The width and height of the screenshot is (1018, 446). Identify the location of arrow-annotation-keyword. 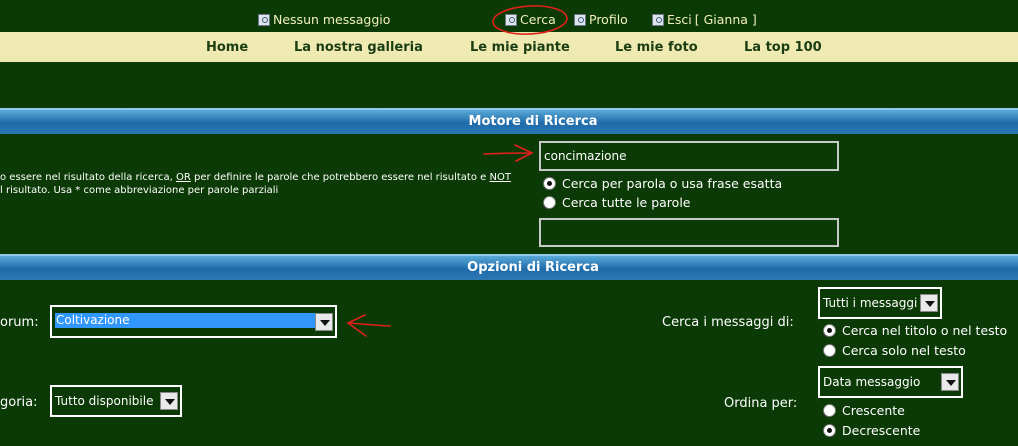
(508, 153).